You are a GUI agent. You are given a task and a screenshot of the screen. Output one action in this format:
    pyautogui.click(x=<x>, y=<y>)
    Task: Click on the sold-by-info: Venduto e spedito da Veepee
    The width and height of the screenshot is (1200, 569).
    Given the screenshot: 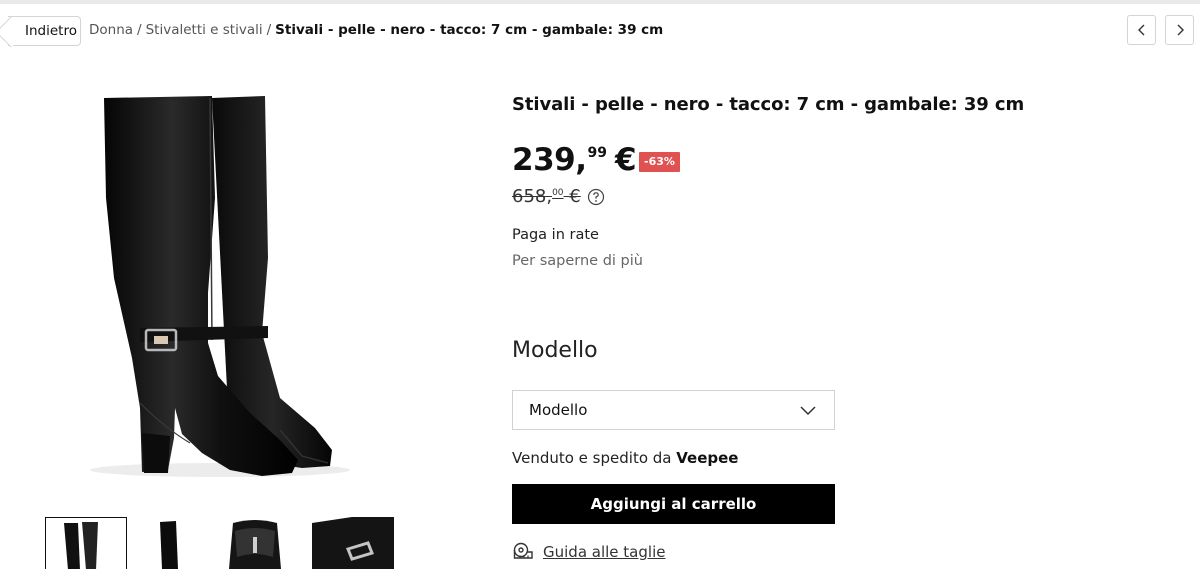 What is the action you would take?
    pyautogui.click(x=625, y=458)
    